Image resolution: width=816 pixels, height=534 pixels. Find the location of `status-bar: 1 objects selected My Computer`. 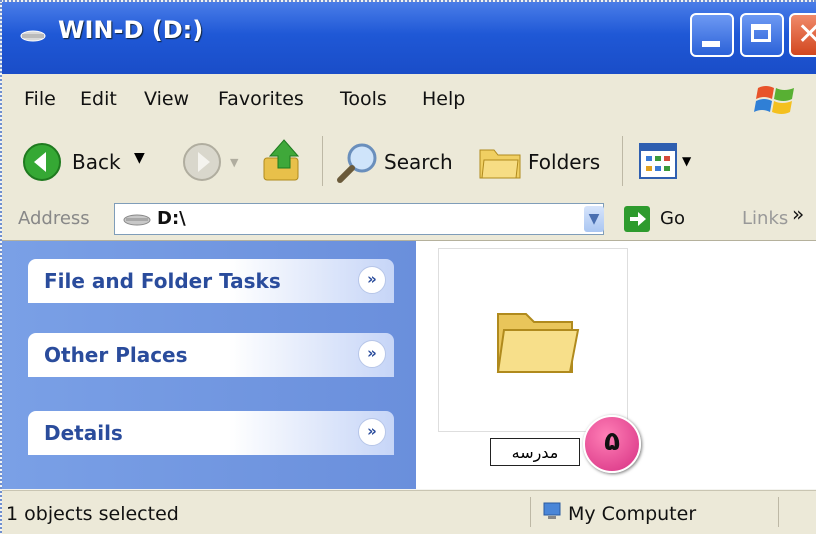

status-bar: 1 objects selected My Computer is located at coordinates (409, 512).